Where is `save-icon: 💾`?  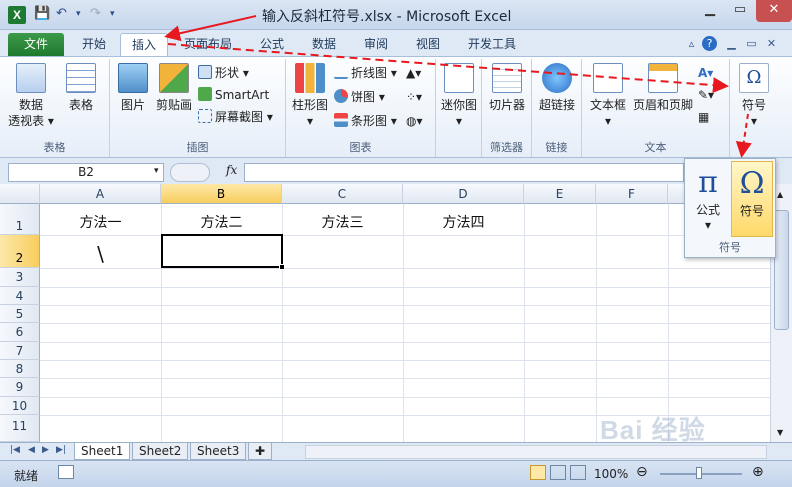 save-icon: 💾 is located at coordinates (42, 13).